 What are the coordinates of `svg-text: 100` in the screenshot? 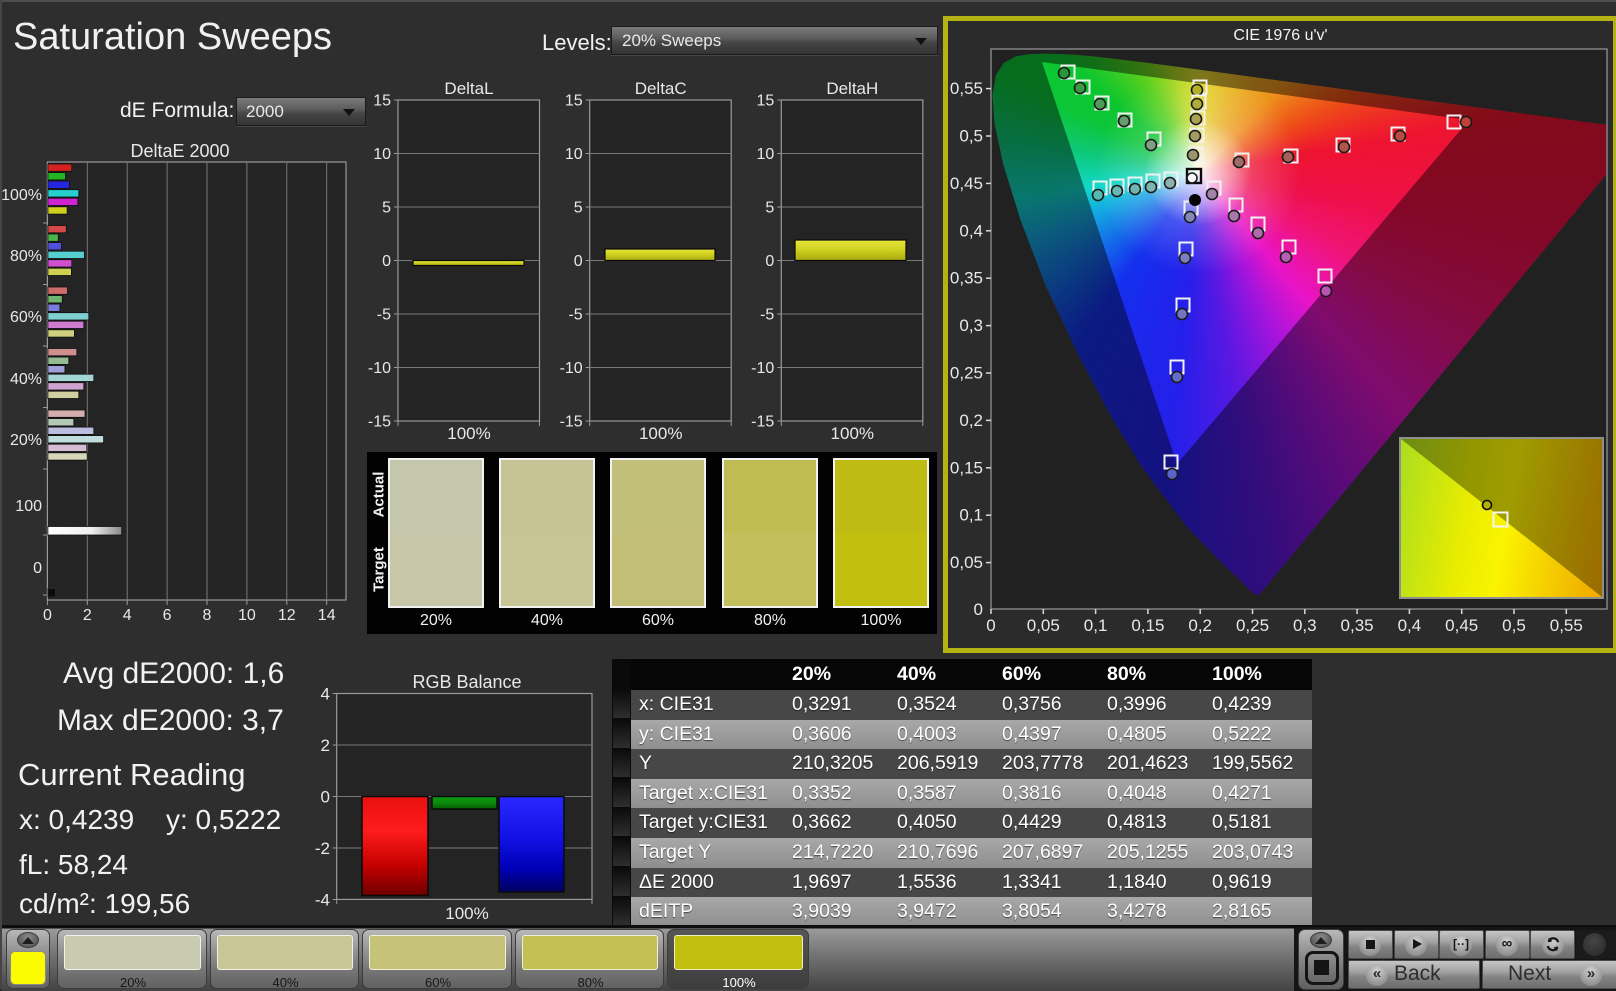 It's located at (28, 506).